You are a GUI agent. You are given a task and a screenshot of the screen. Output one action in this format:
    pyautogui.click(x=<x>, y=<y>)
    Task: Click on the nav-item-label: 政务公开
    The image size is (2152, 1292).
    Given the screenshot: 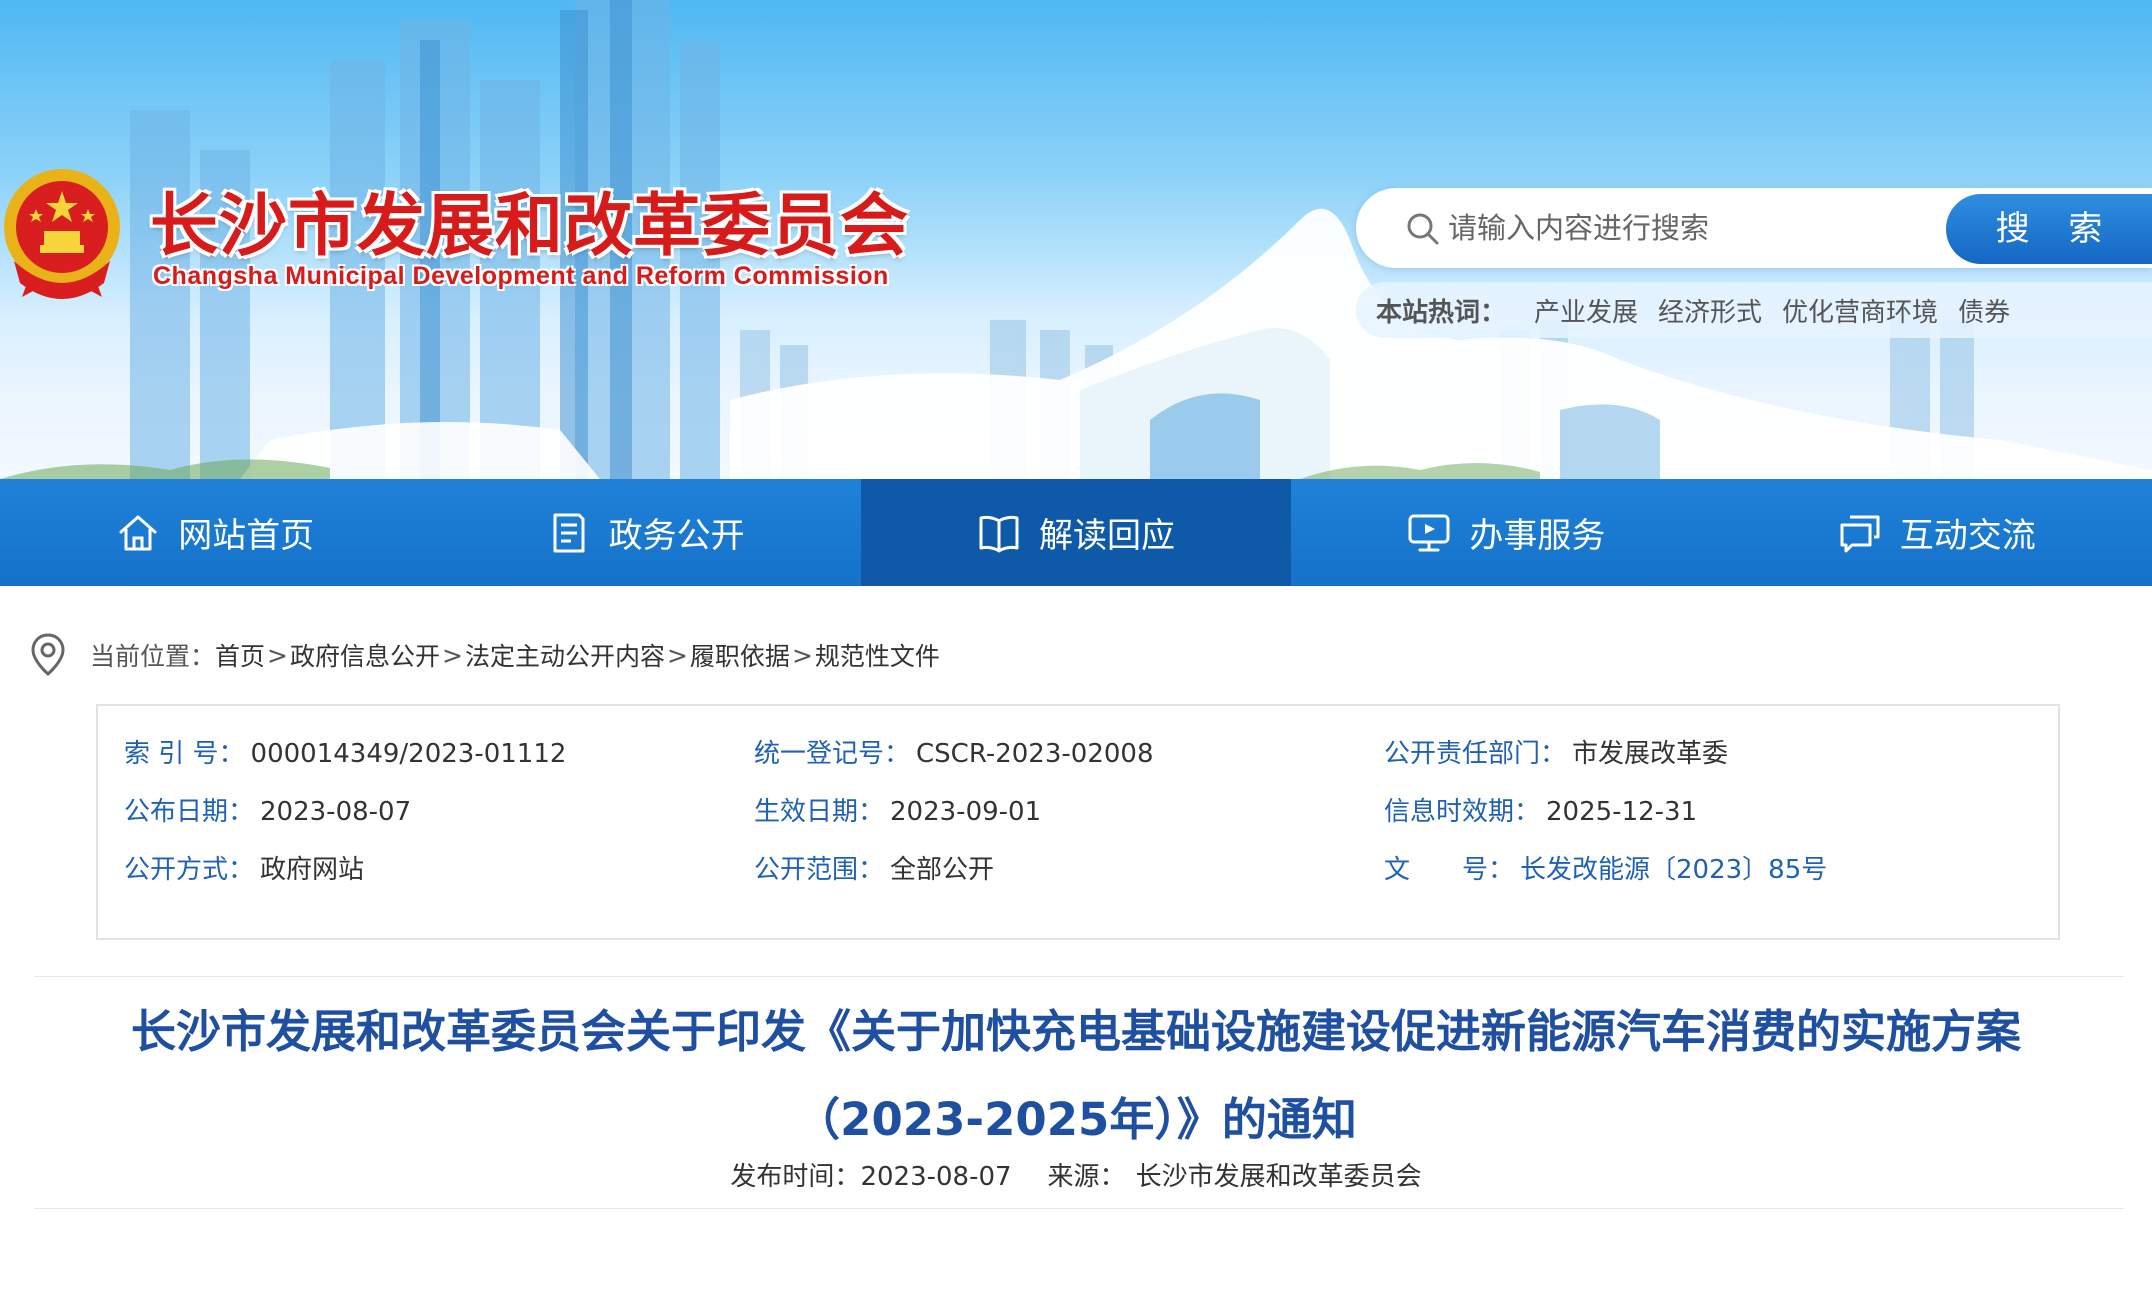 What is the action you would take?
    pyautogui.click(x=676, y=536)
    